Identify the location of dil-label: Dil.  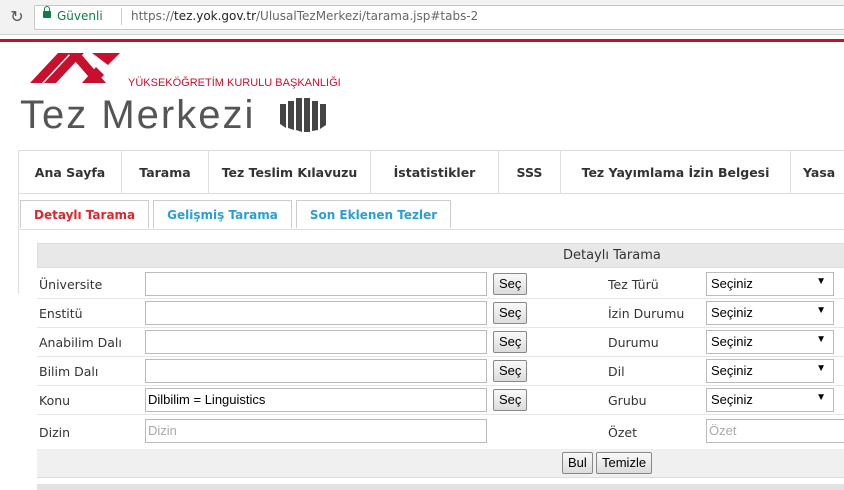
(616, 371).